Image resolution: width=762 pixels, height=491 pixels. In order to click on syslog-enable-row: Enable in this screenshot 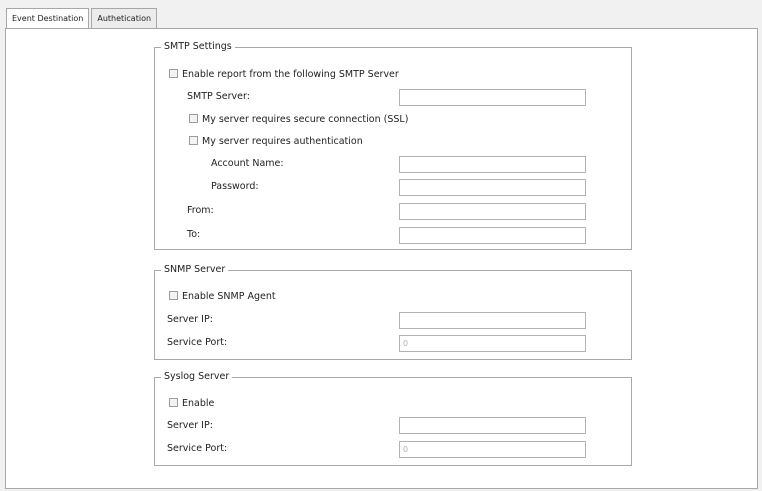, I will do `click(191, 404)`.